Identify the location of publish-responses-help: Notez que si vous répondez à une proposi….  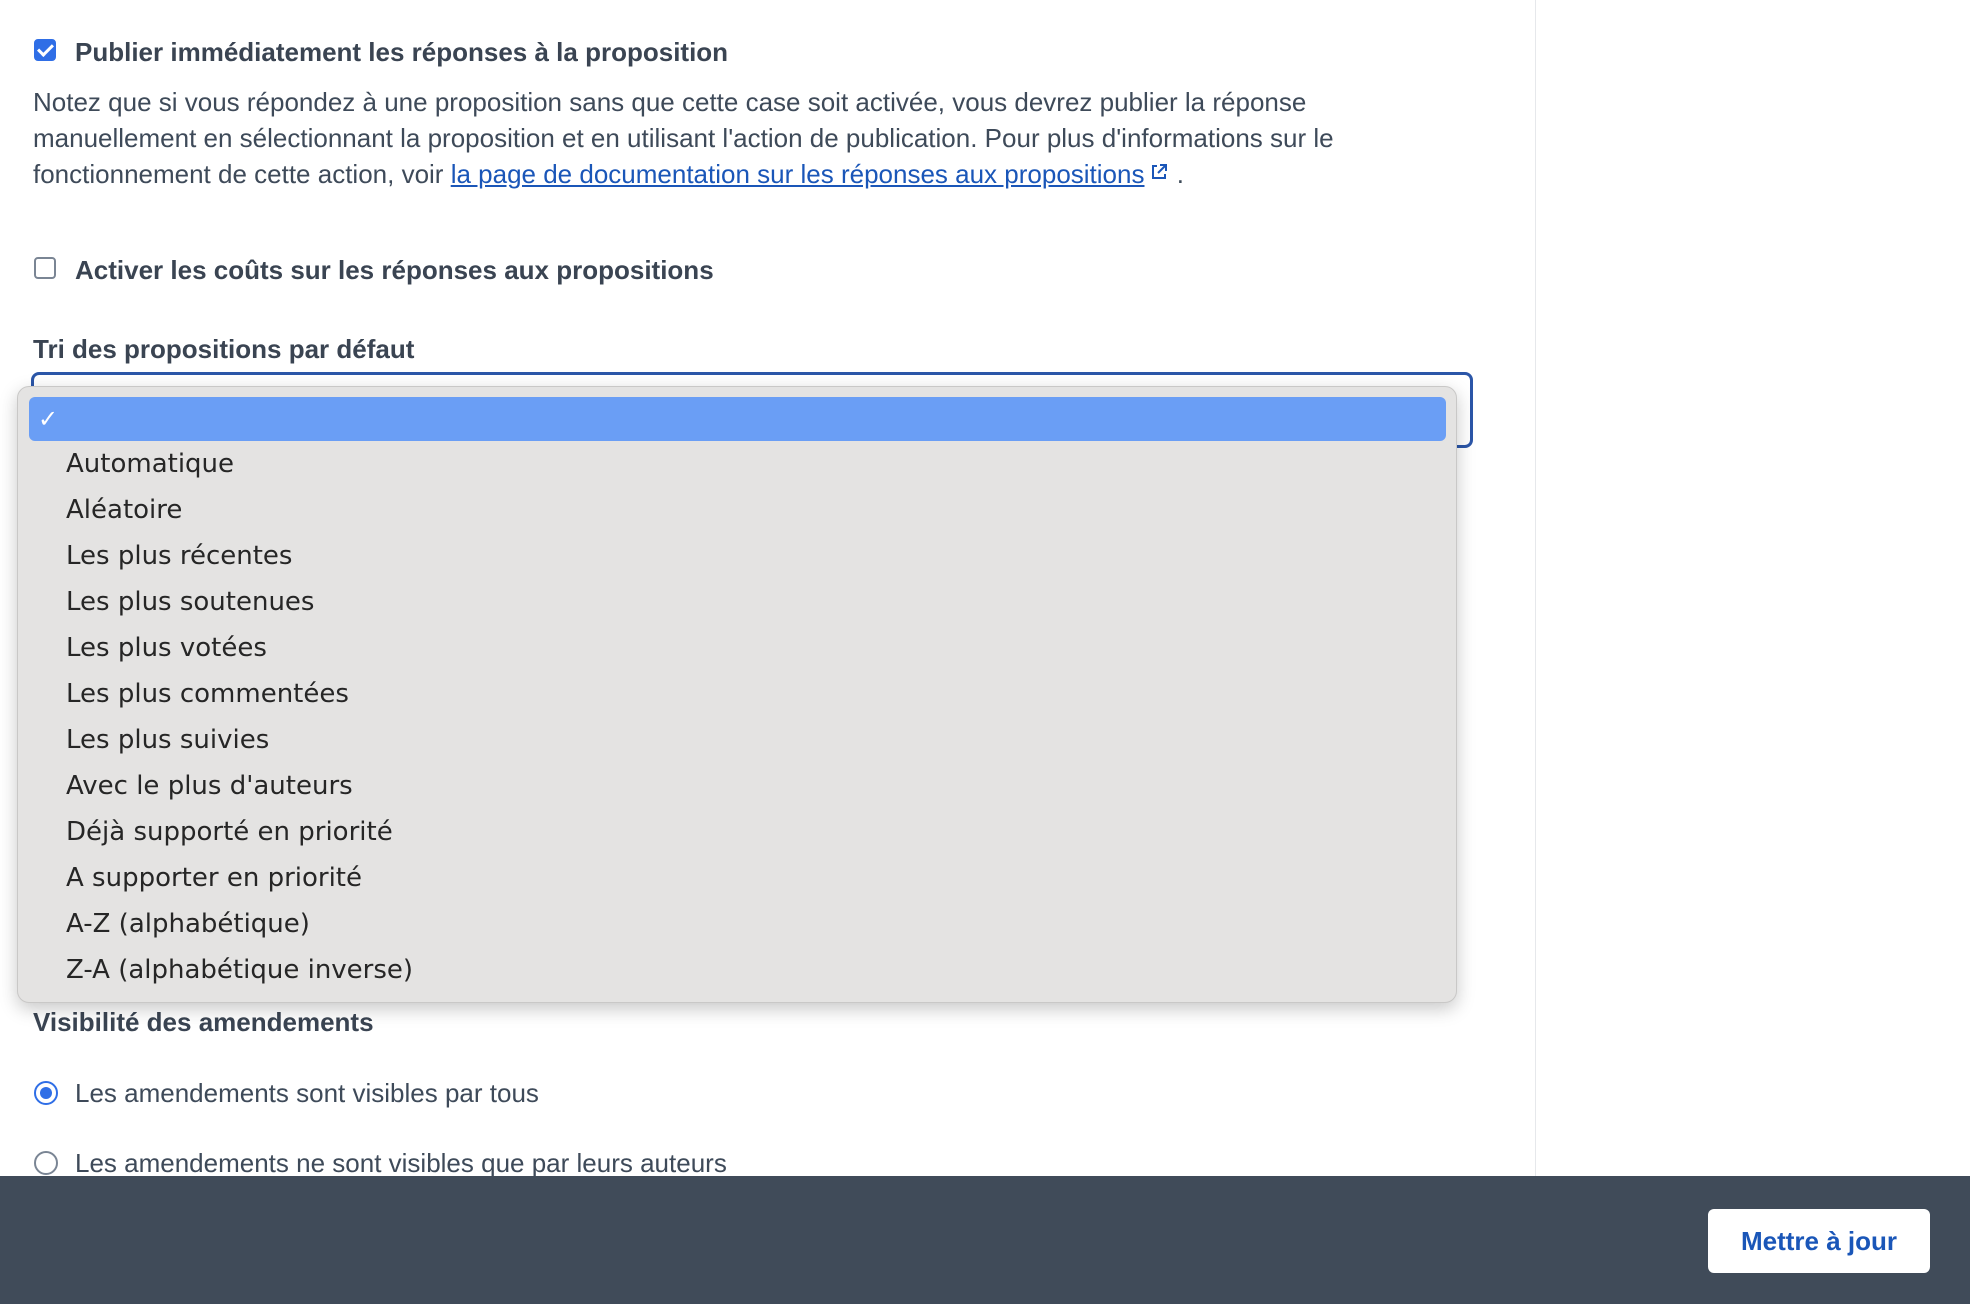
(733, 138).